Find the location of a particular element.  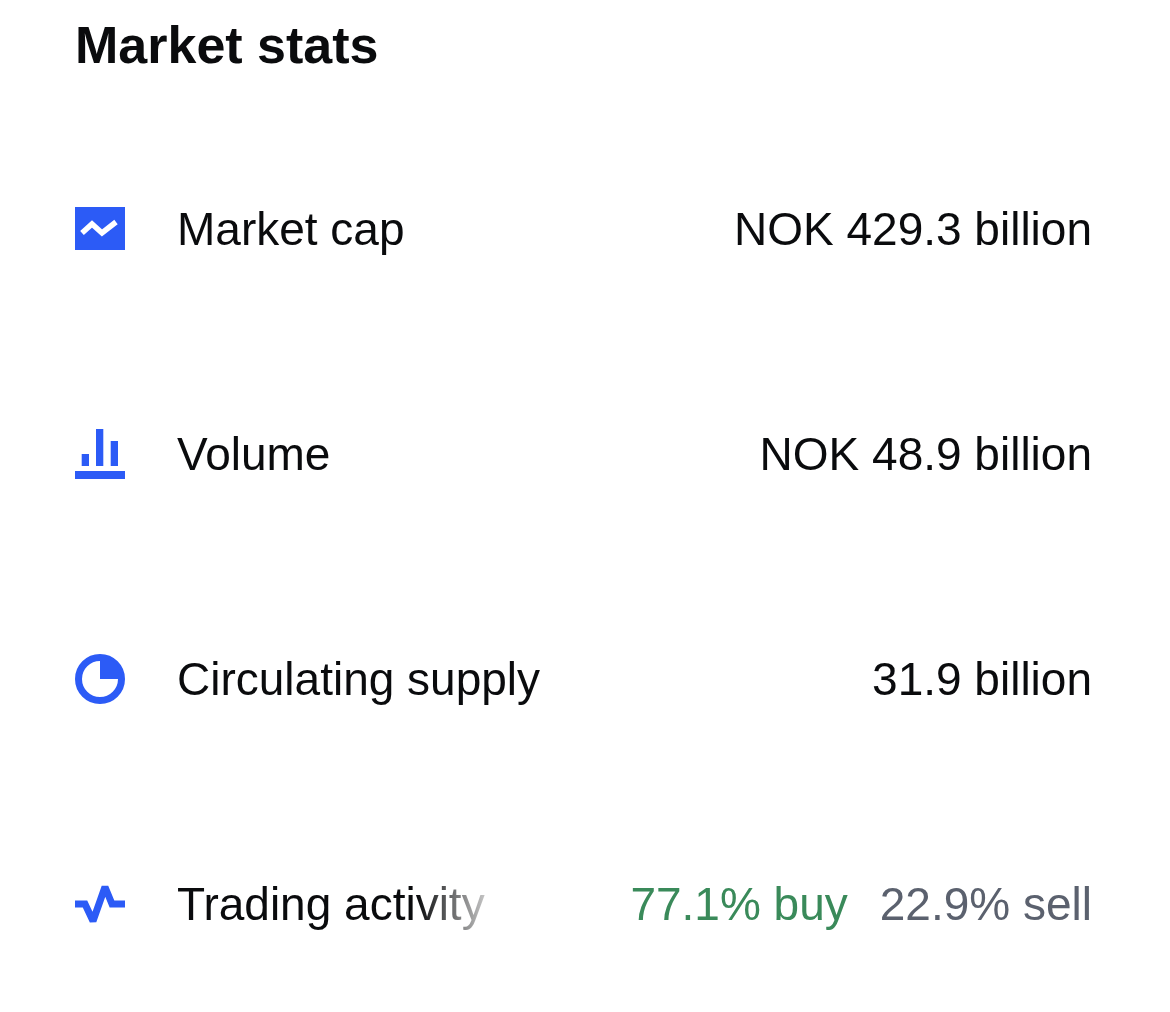

stat-value: NOK 48.9 billion is located at coordinates (925, 454).